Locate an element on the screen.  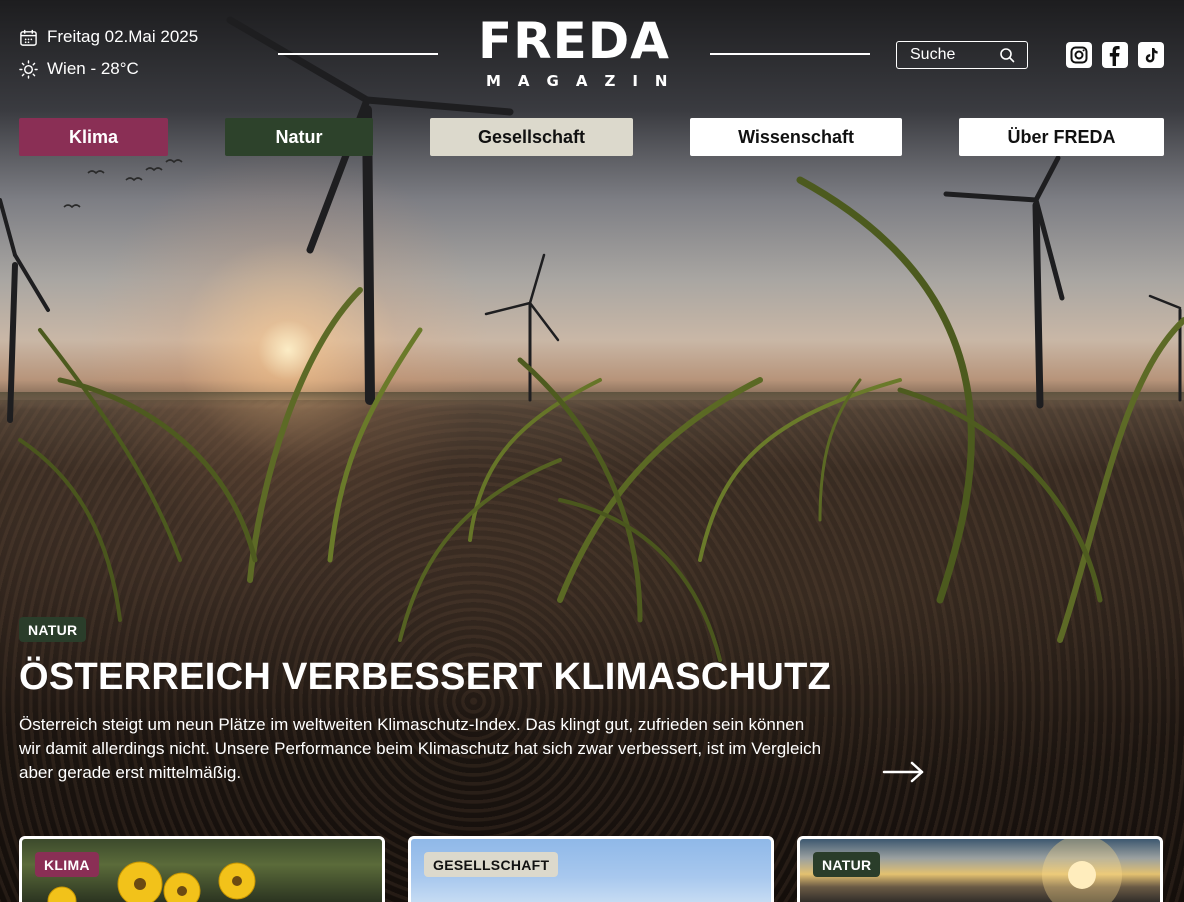
tiktok-icon is located at coordinates (1151, 55).